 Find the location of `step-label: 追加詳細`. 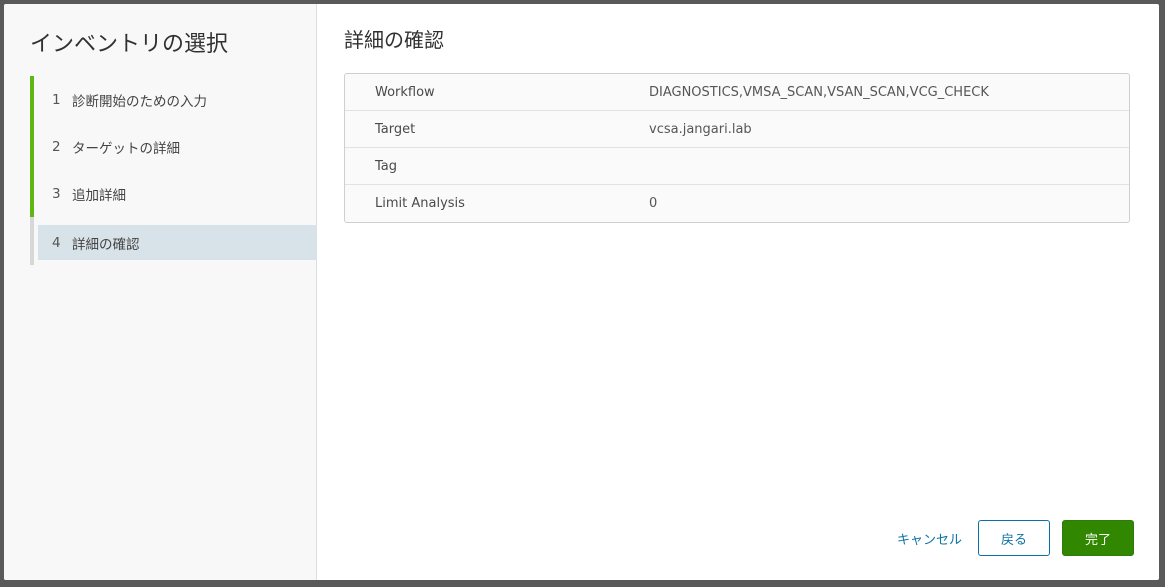

step-label: 追加詳細 is located at coordinates (99, 195).